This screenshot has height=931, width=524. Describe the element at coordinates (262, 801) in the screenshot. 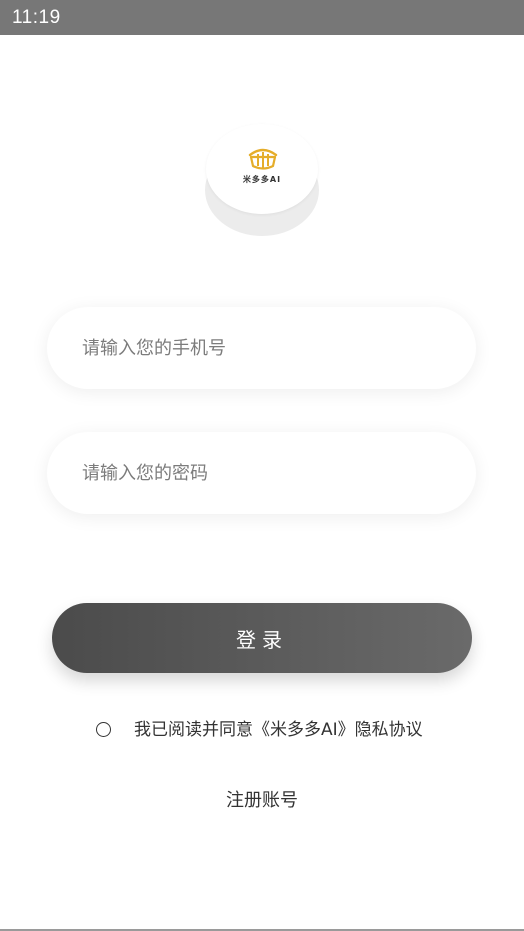

I see `register-link: 注册账号` at that location.